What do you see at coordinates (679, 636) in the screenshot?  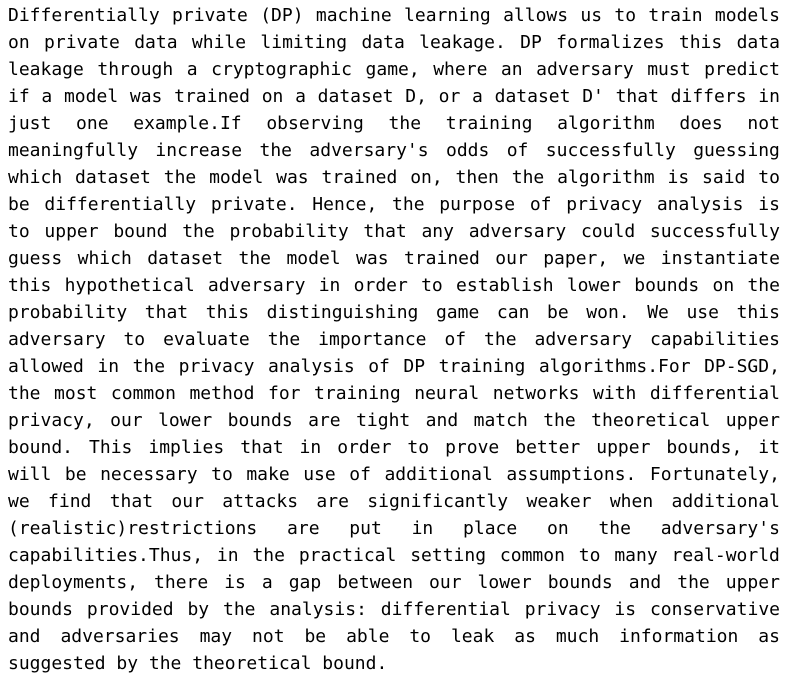 I see `text-word: information` at bounding box center [679, 636].